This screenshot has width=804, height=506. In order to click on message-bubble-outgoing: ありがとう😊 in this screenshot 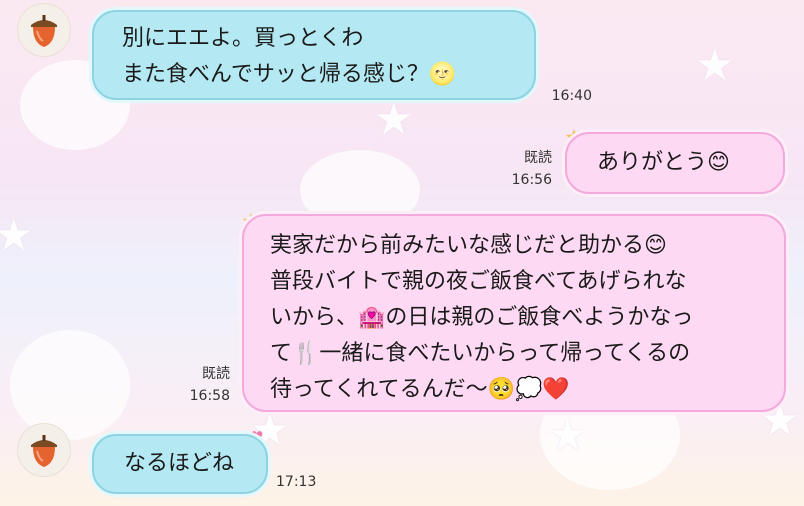, I will do `click(675, 163)`.